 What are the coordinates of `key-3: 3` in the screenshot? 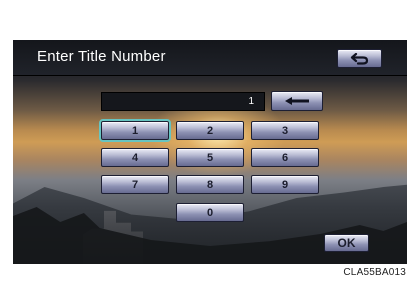 It's located at (285, 130).